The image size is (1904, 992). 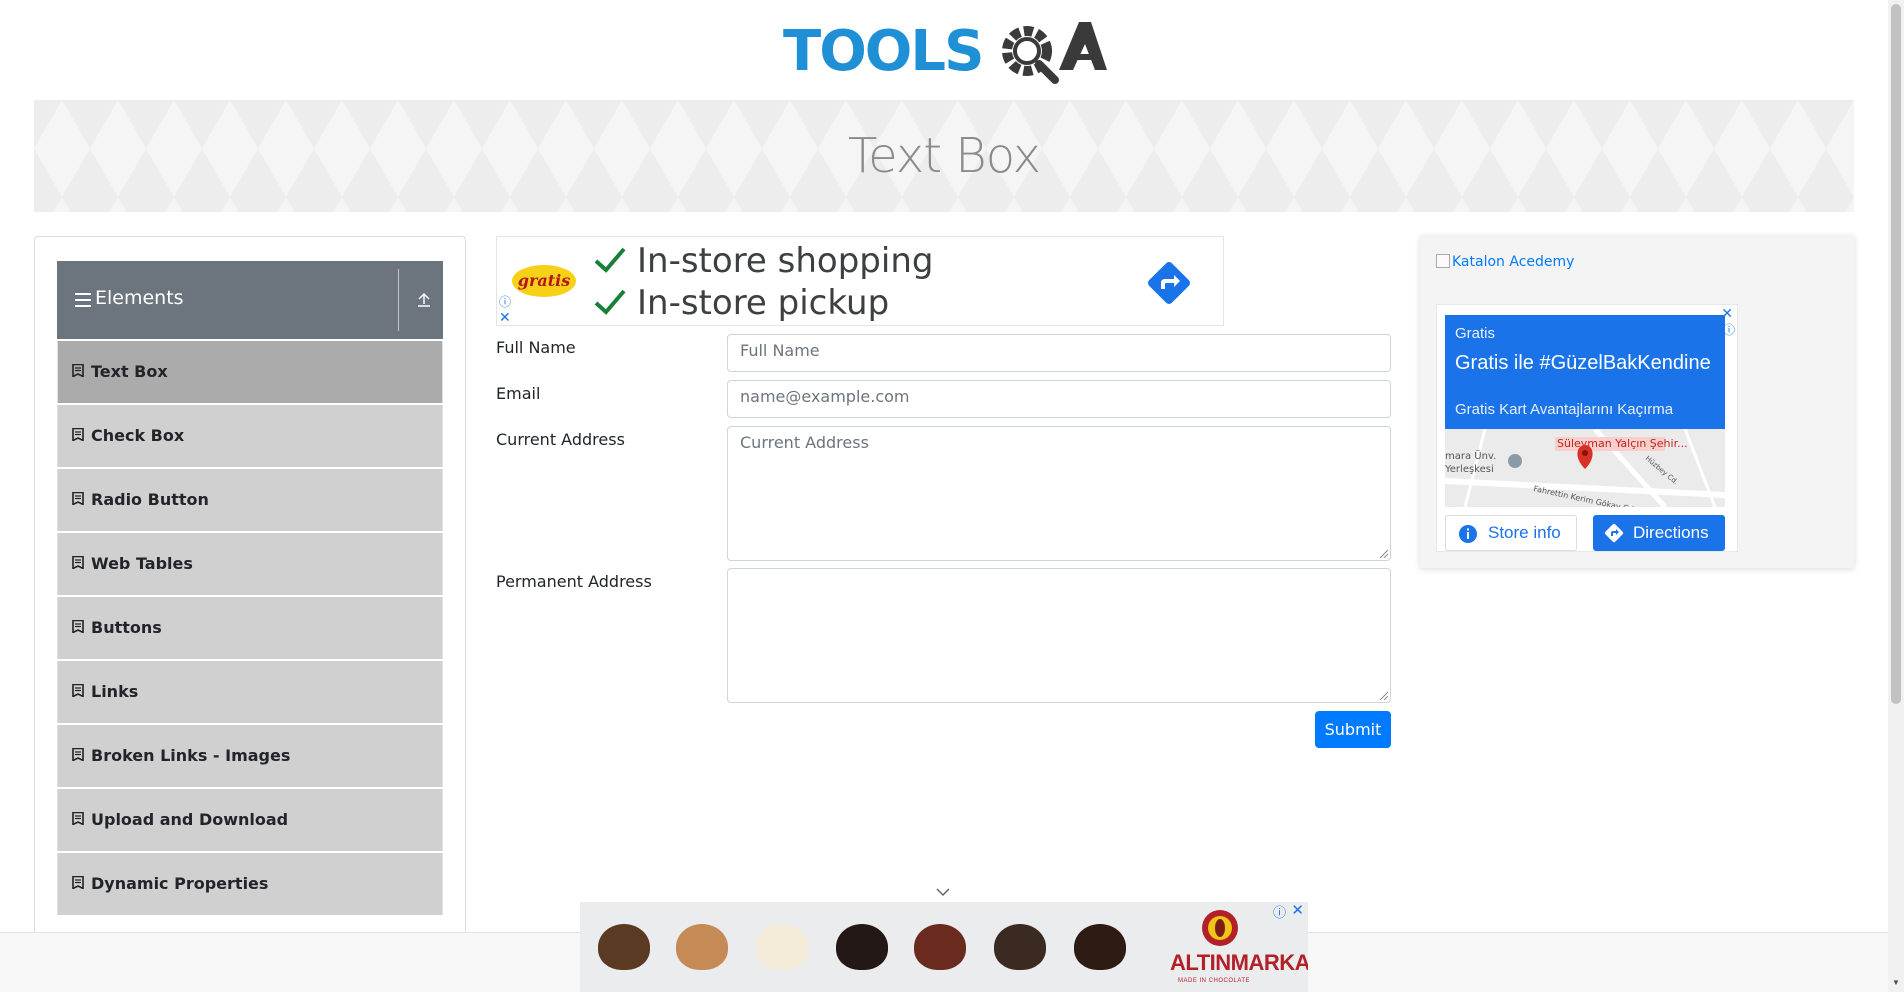 What do you see at coordinates (1896, 354) in the screenshot?
I see `scroll-thumb` at bounding box center [1896, 354].